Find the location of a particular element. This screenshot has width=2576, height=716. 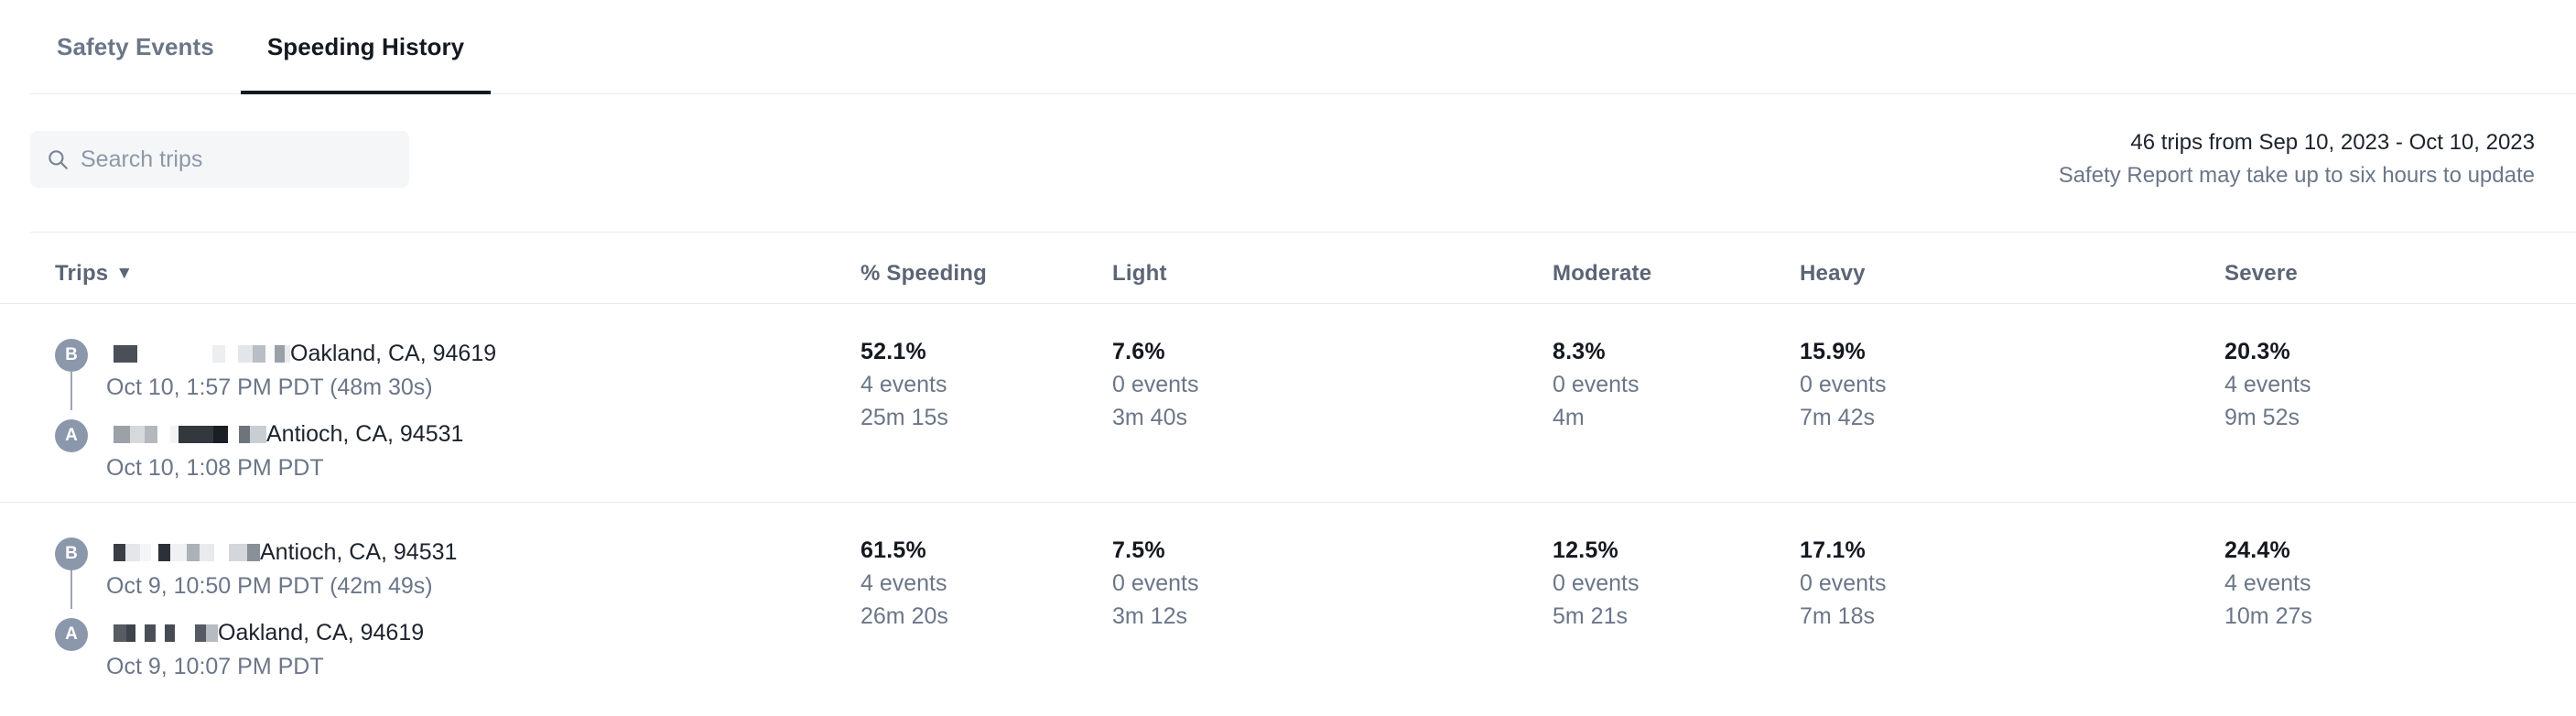

tab-safety-events: Safety Events is located at coordinates (135, 47).